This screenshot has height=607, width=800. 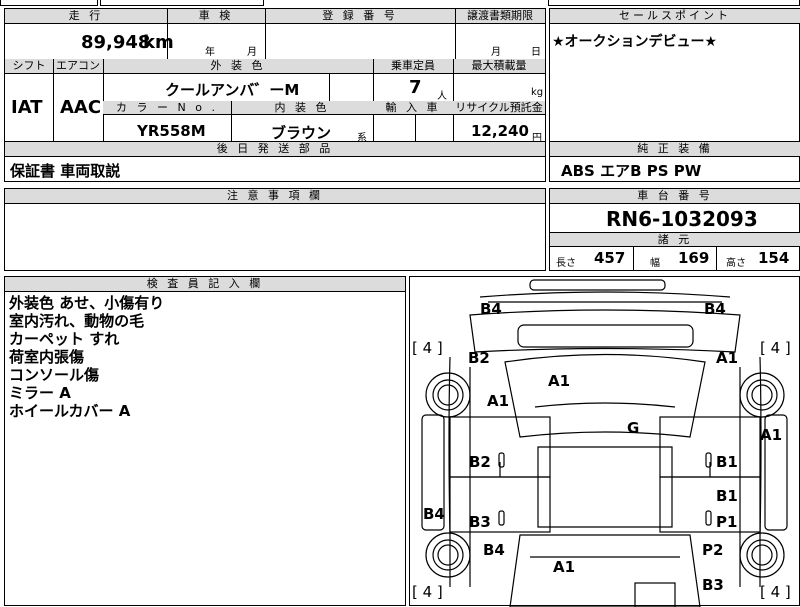 What do you see at coordinates (494, 550) in the screenshot?
I see `diag-b4-rear-left: B4` at bounding box center [494, 550].